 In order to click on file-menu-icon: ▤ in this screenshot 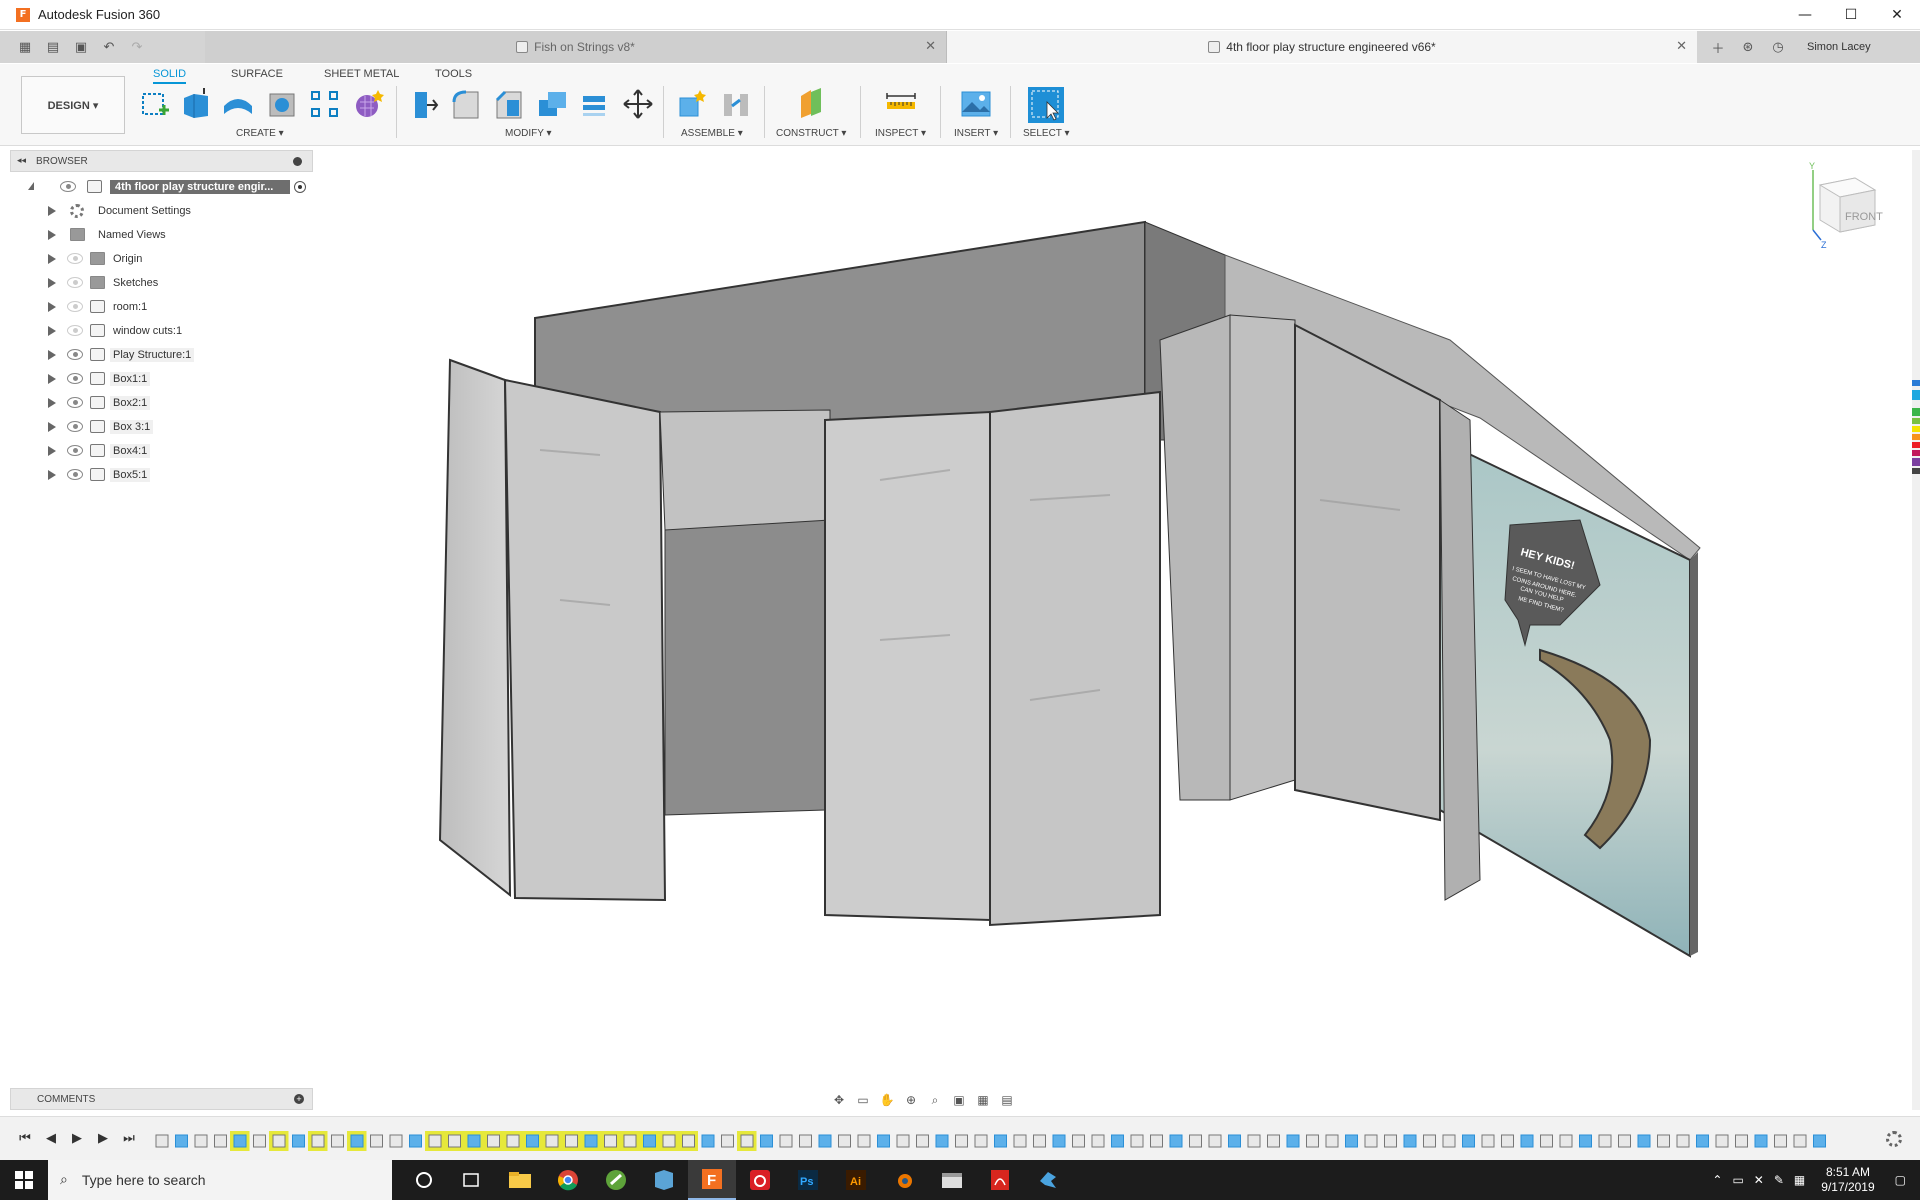, I will do `click(53, 47)`.